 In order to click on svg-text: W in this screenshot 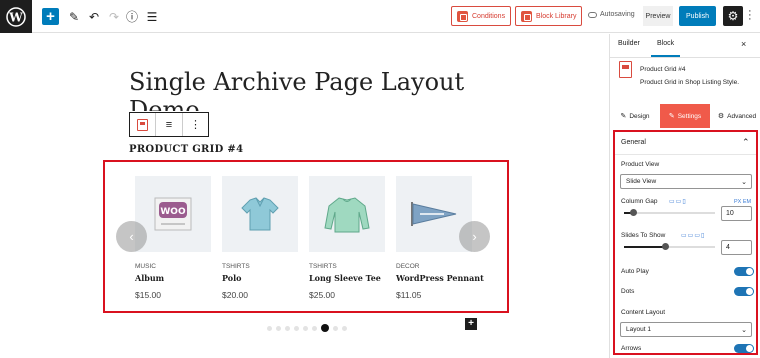, I will do `click(15, 17)`.